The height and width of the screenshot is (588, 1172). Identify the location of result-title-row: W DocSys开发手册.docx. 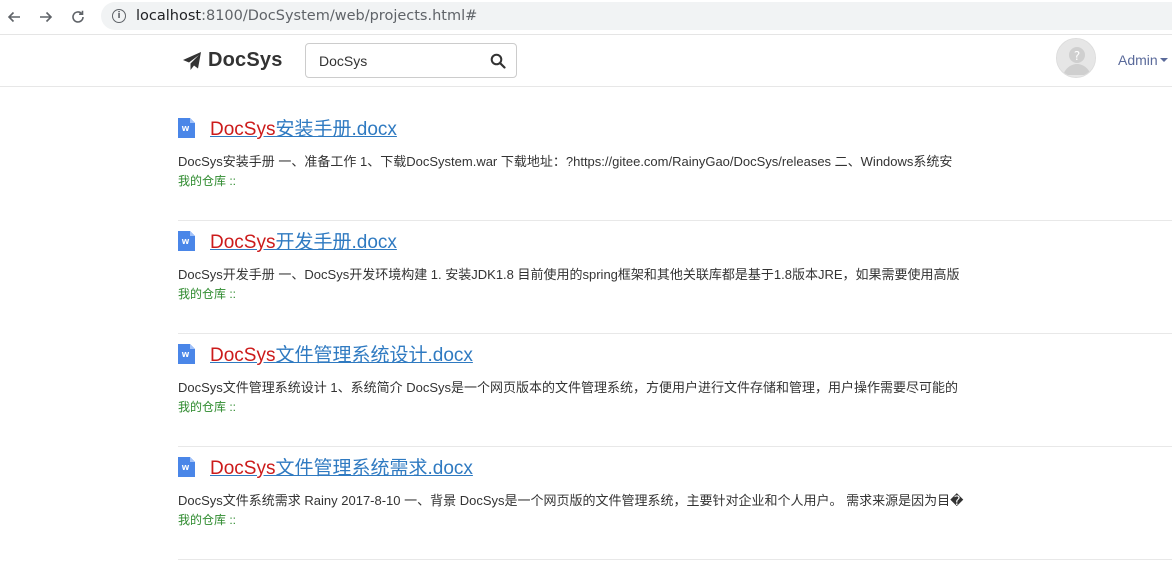
(287, 240).